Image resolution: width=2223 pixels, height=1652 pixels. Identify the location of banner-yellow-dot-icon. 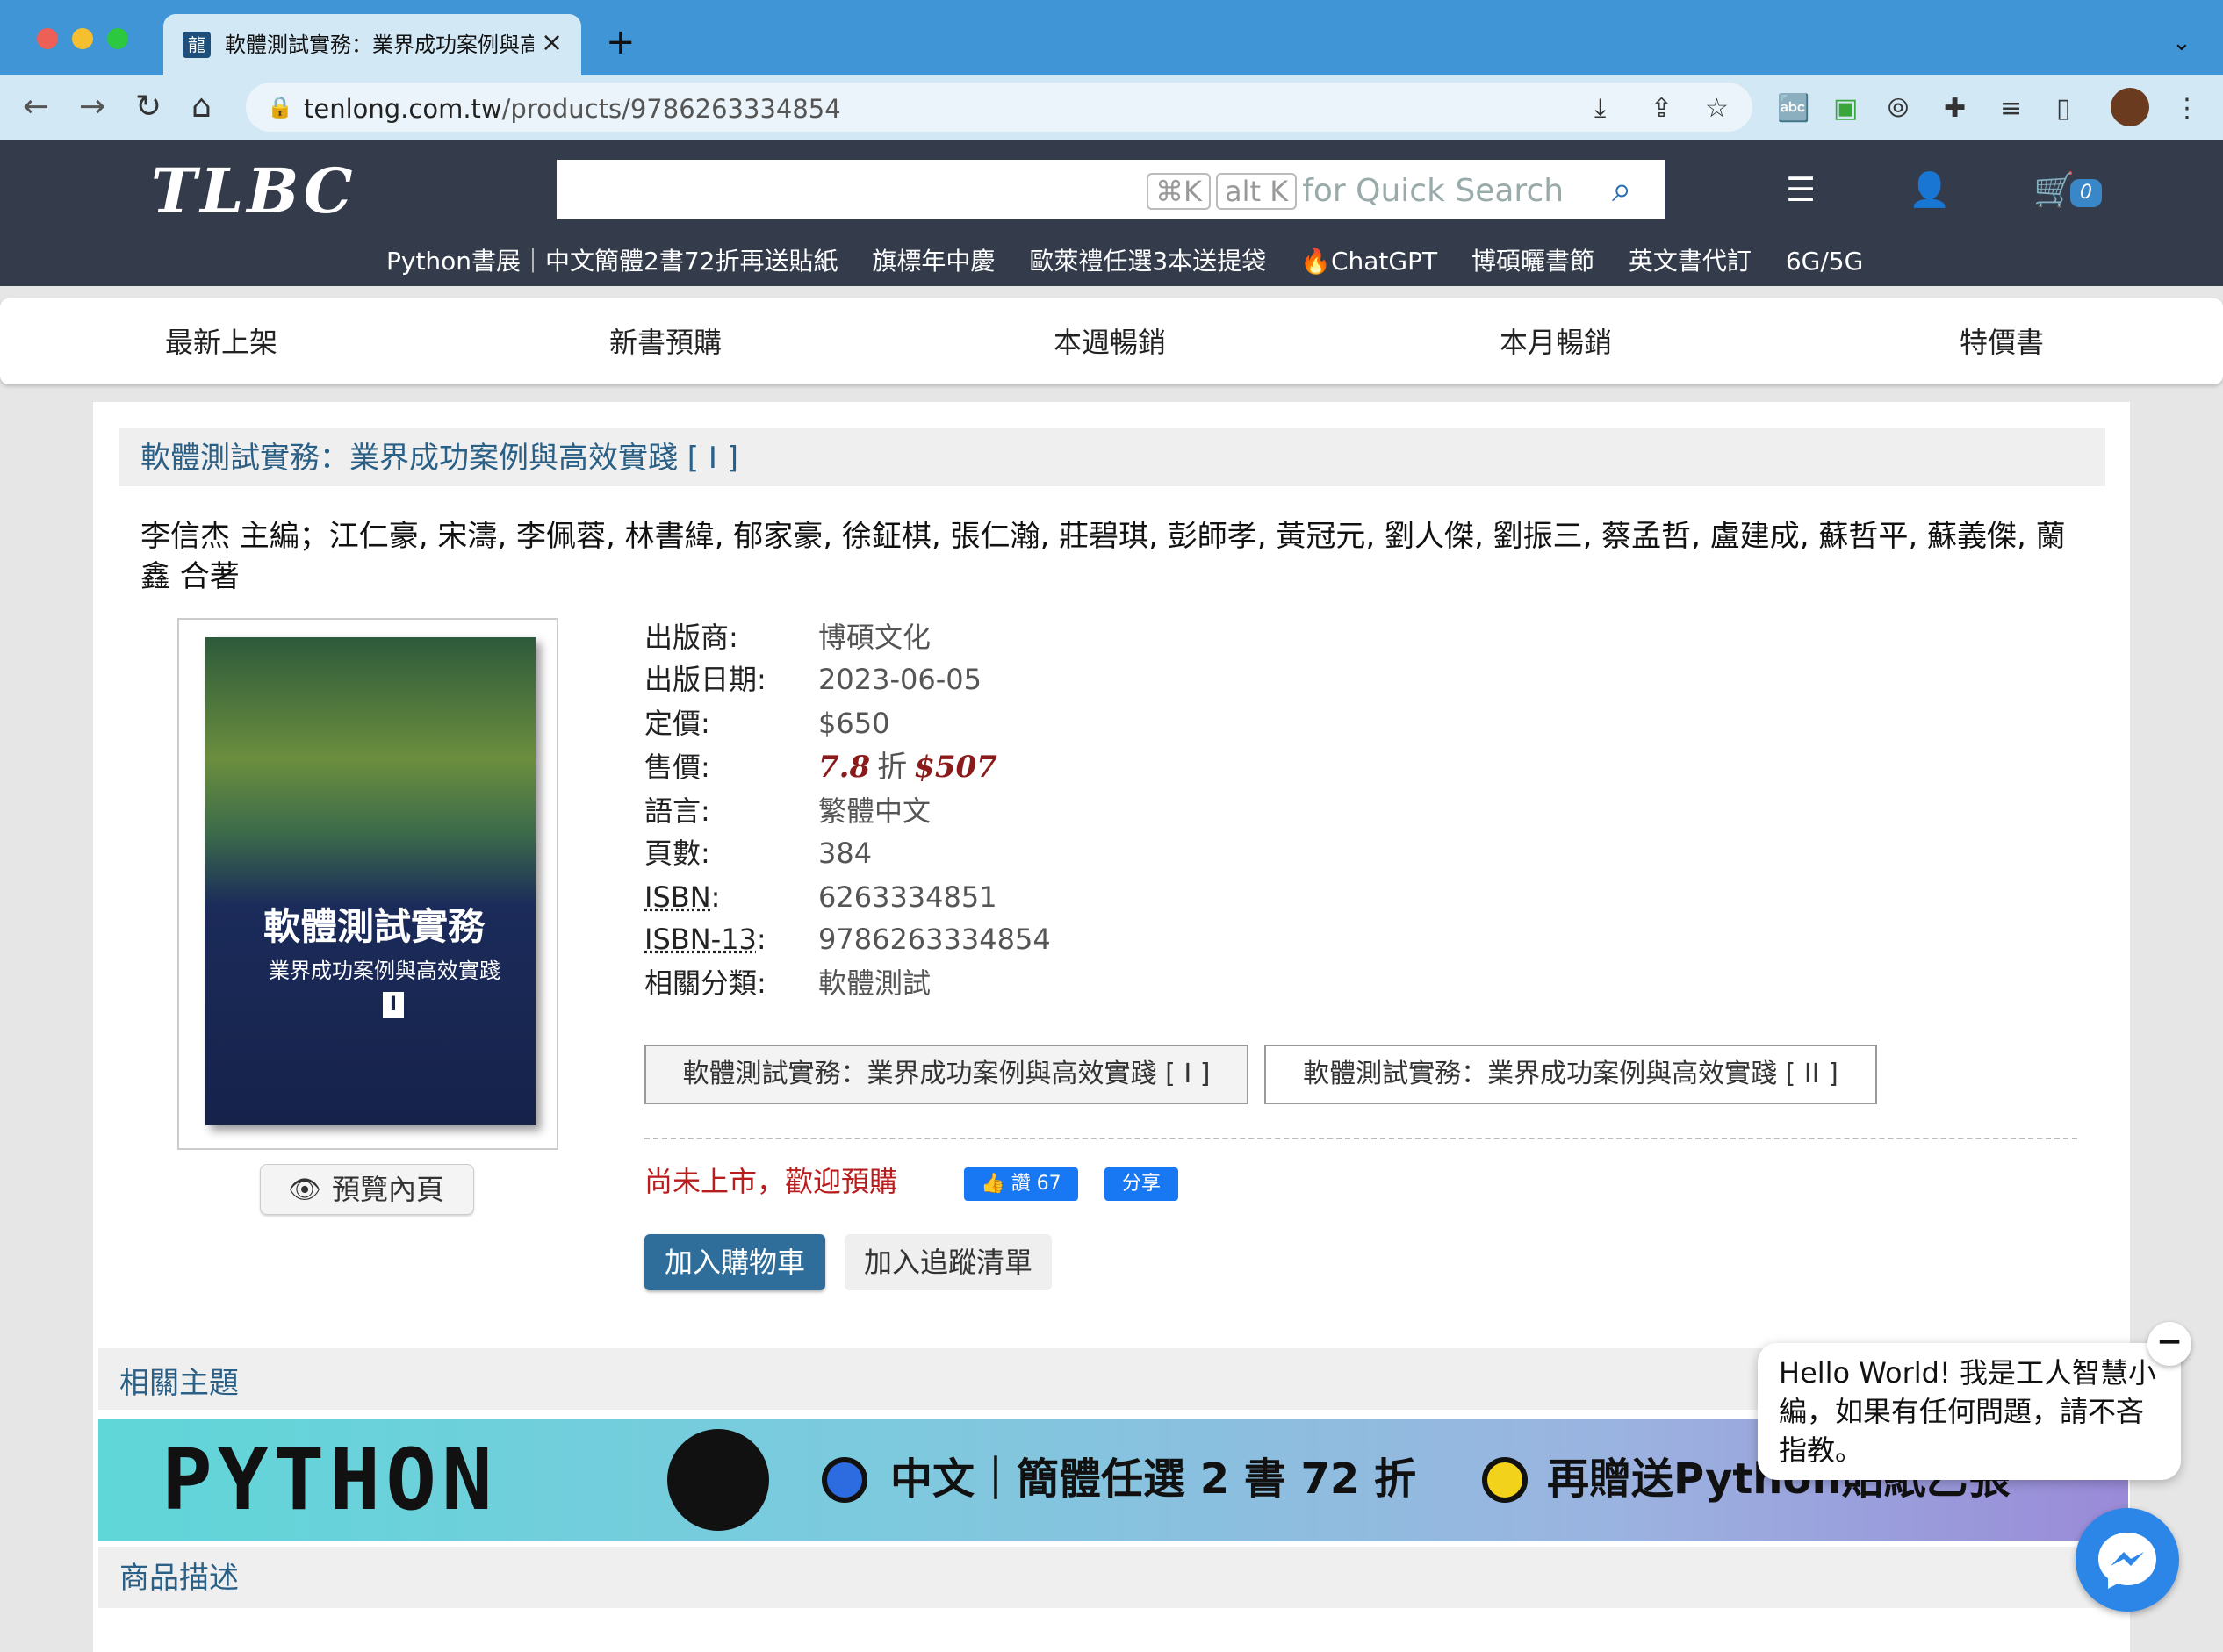
(1505, 1480).